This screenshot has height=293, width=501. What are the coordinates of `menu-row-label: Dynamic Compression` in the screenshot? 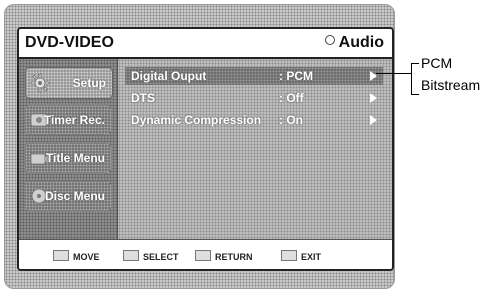 It's located at (196, 120).